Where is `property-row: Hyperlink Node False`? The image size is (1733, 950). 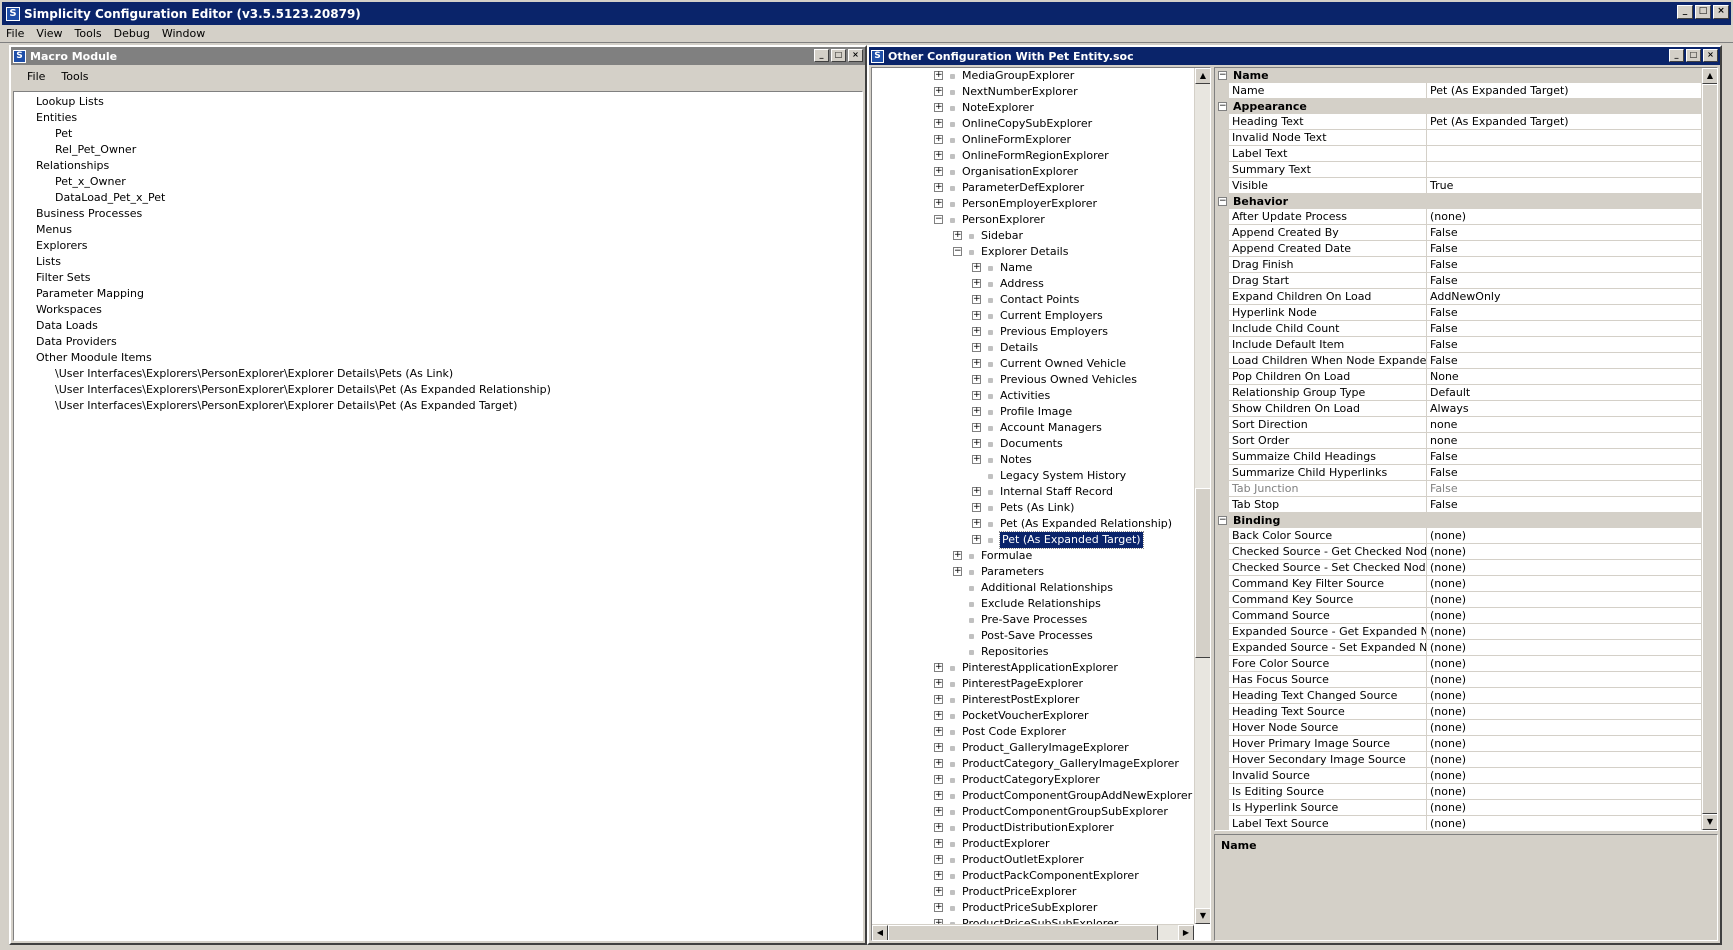 property-row: Hyperlink Node False is located at coordinates (1458, 313).